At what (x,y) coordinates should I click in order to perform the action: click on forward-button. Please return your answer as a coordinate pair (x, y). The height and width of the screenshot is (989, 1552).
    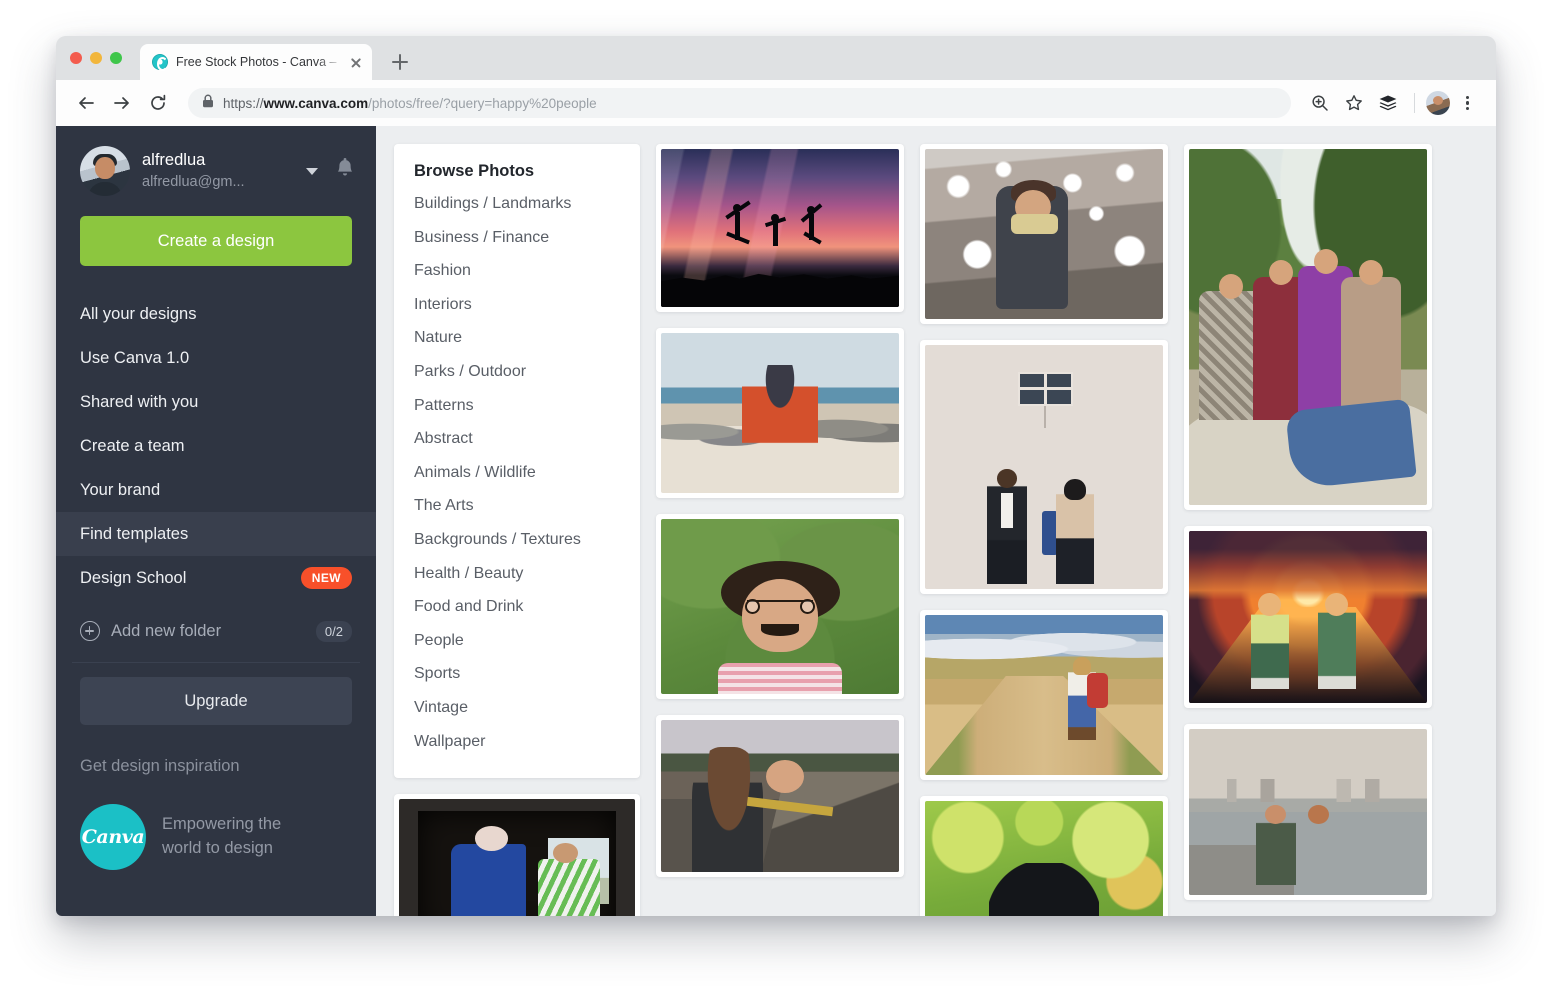
    Looking at the image, I should click on (122, 103).